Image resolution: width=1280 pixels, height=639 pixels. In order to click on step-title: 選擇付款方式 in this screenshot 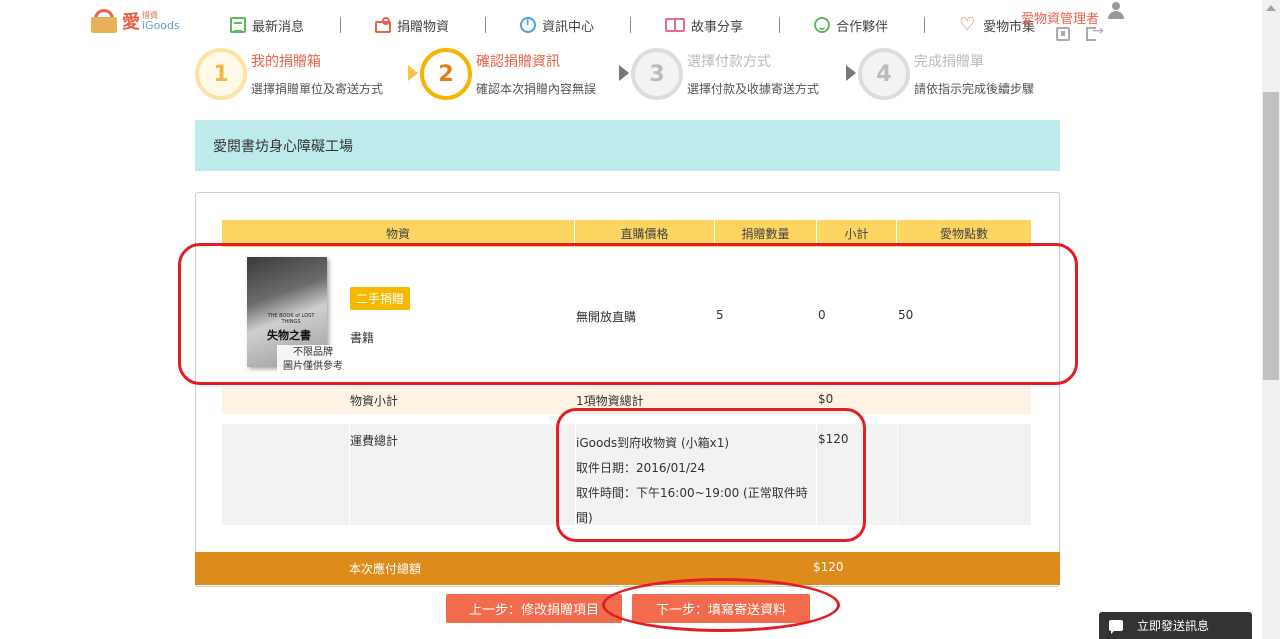, I will do `click(729, 62)`.